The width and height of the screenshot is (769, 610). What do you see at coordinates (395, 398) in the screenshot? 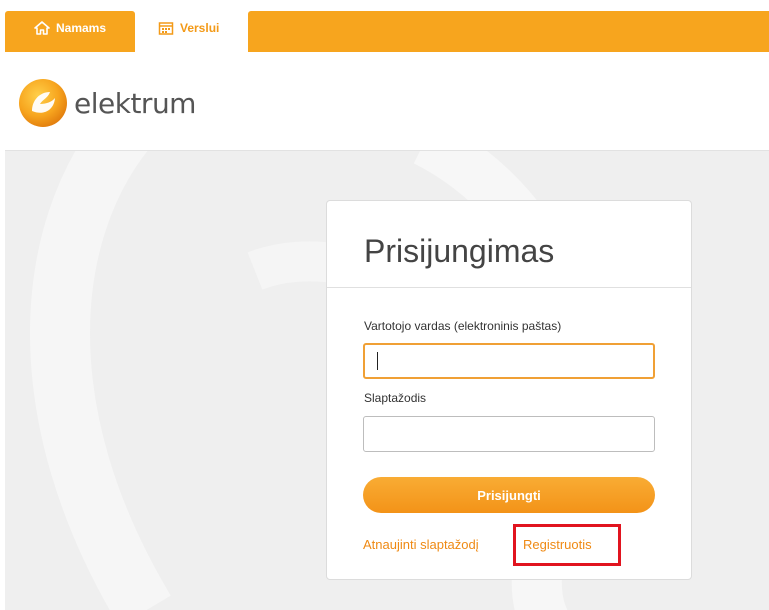
I see `password-label: Slaptažodis` at bounding box center [395, 398].